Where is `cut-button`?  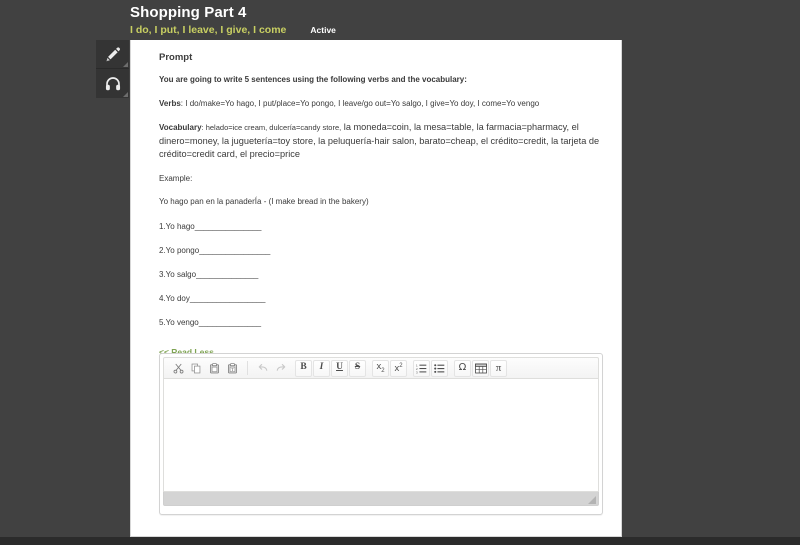
cut-button is located at coordinates (178, 368).